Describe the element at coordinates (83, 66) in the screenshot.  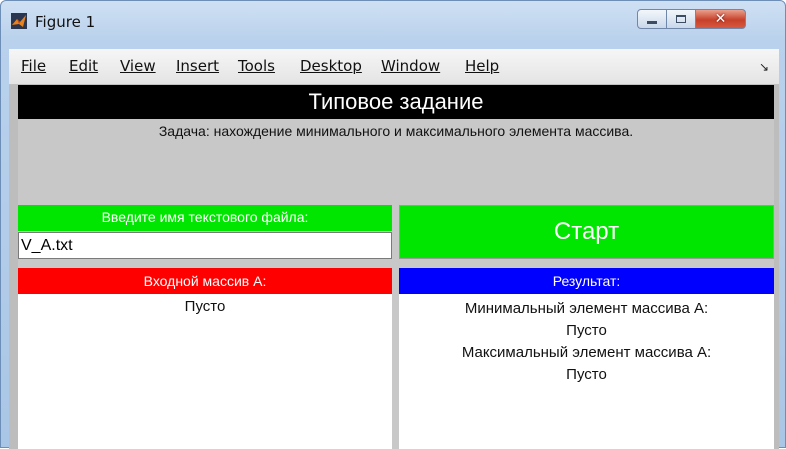
I see `menu-edit: Edit` at that location.